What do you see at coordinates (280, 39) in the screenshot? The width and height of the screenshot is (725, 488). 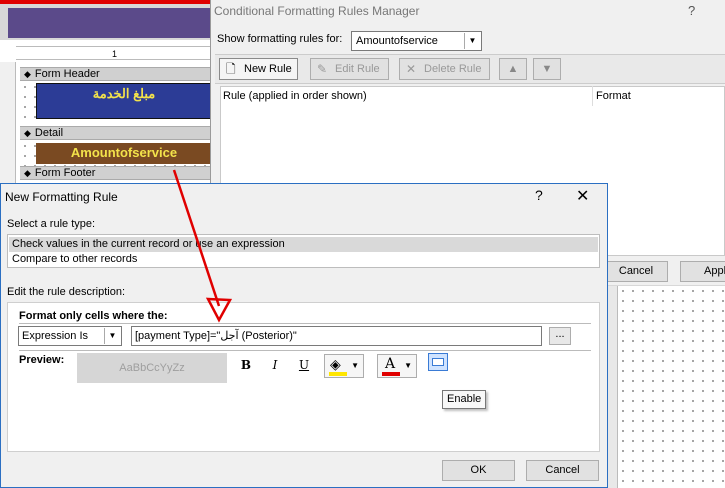 I see `show-rules-for-label: Show formatting rules for:` at bounding box center [280, 39].